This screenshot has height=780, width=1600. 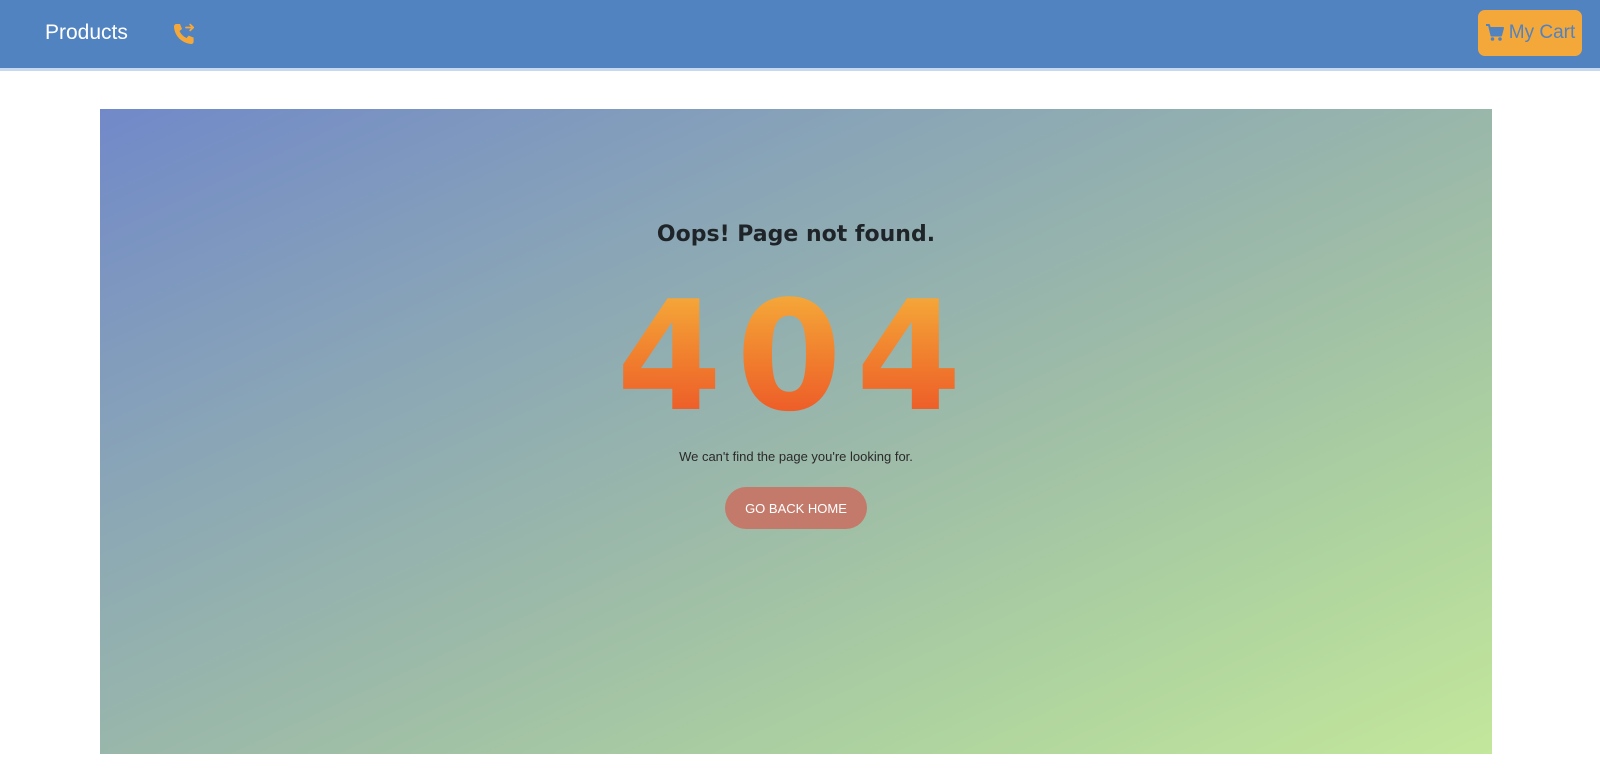 I want to click on brand-link: Products, so click(x=86, y=33).